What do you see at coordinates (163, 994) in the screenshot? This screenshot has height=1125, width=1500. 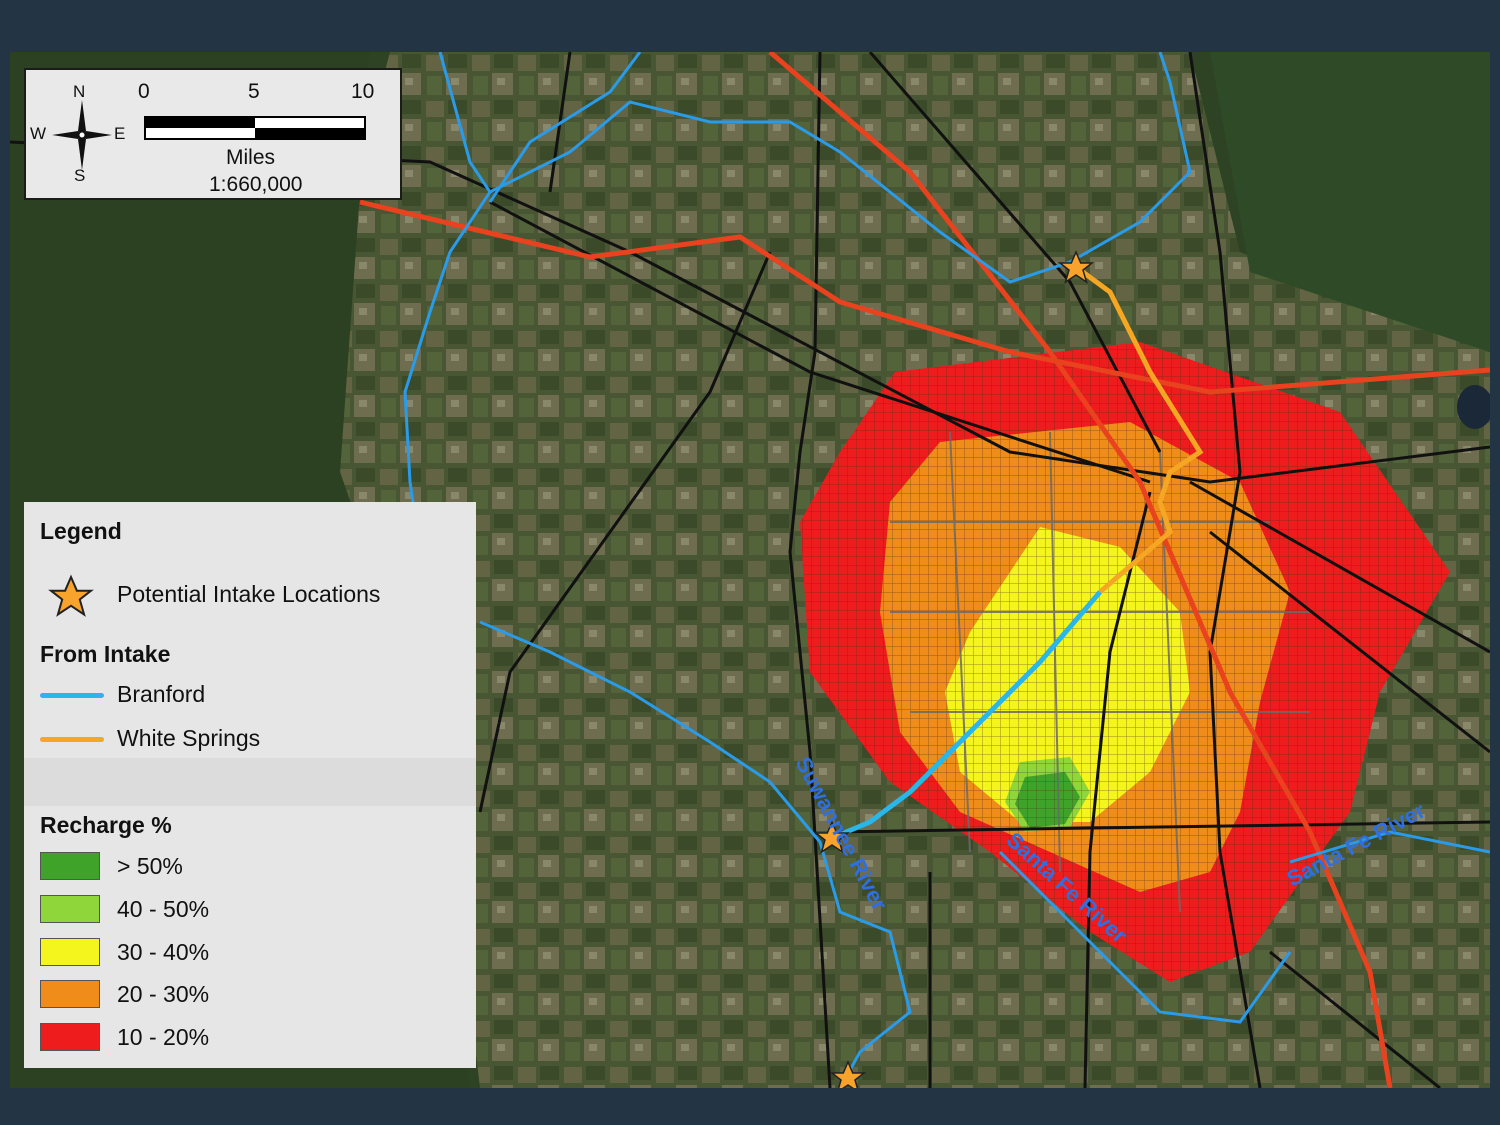 I see `legend-recharge-label: 20 - 30%` at bounding box center [163, 994].